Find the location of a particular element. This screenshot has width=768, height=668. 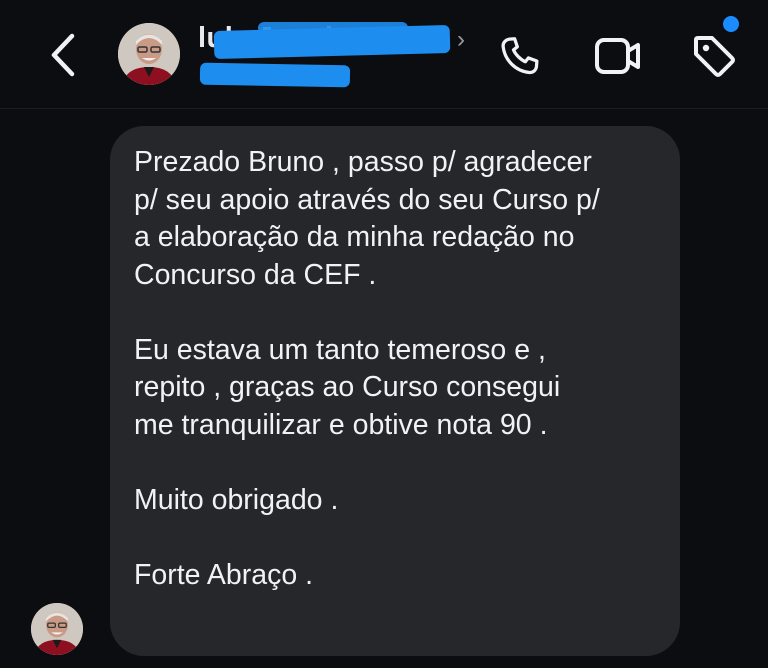

name-redaction-stroke is located at coordinates (333, 28).